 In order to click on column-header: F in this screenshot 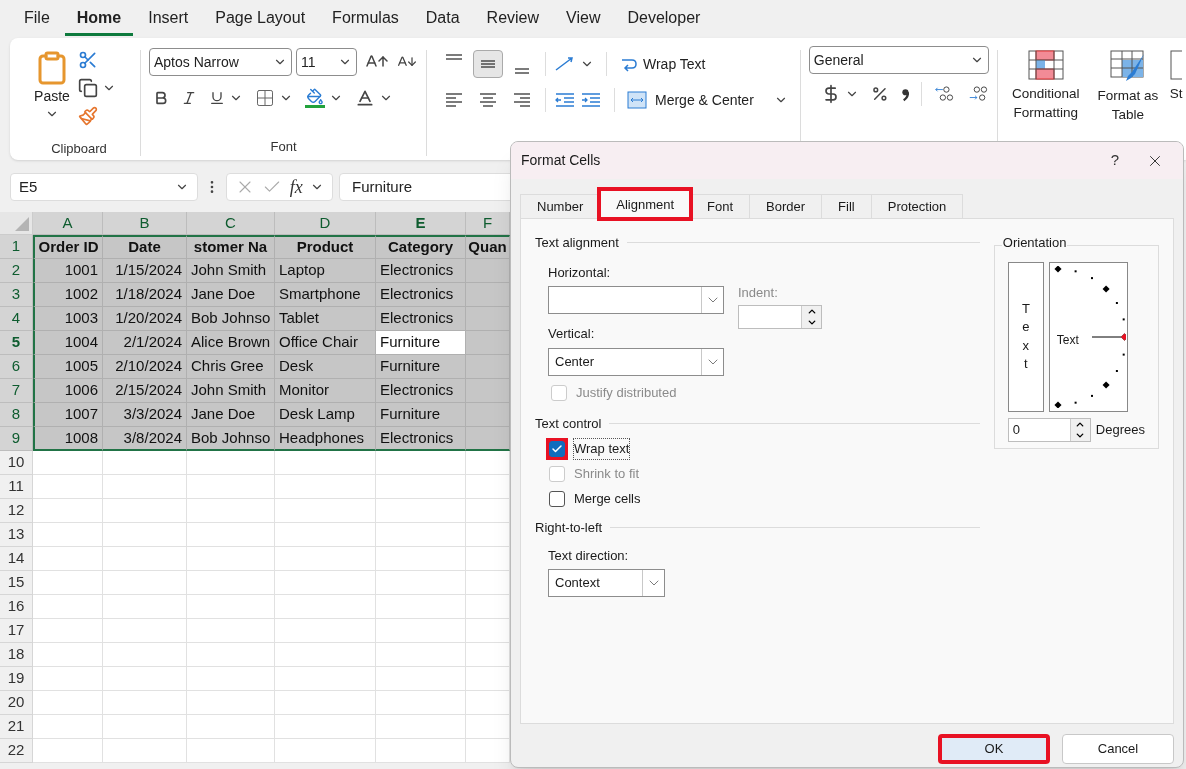, I will do `click(488, 223)`.